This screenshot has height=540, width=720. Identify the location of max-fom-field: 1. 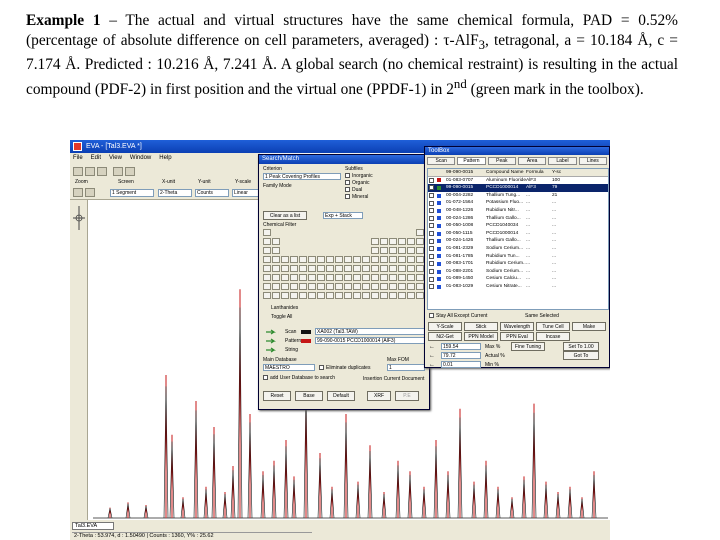
(406, 367).